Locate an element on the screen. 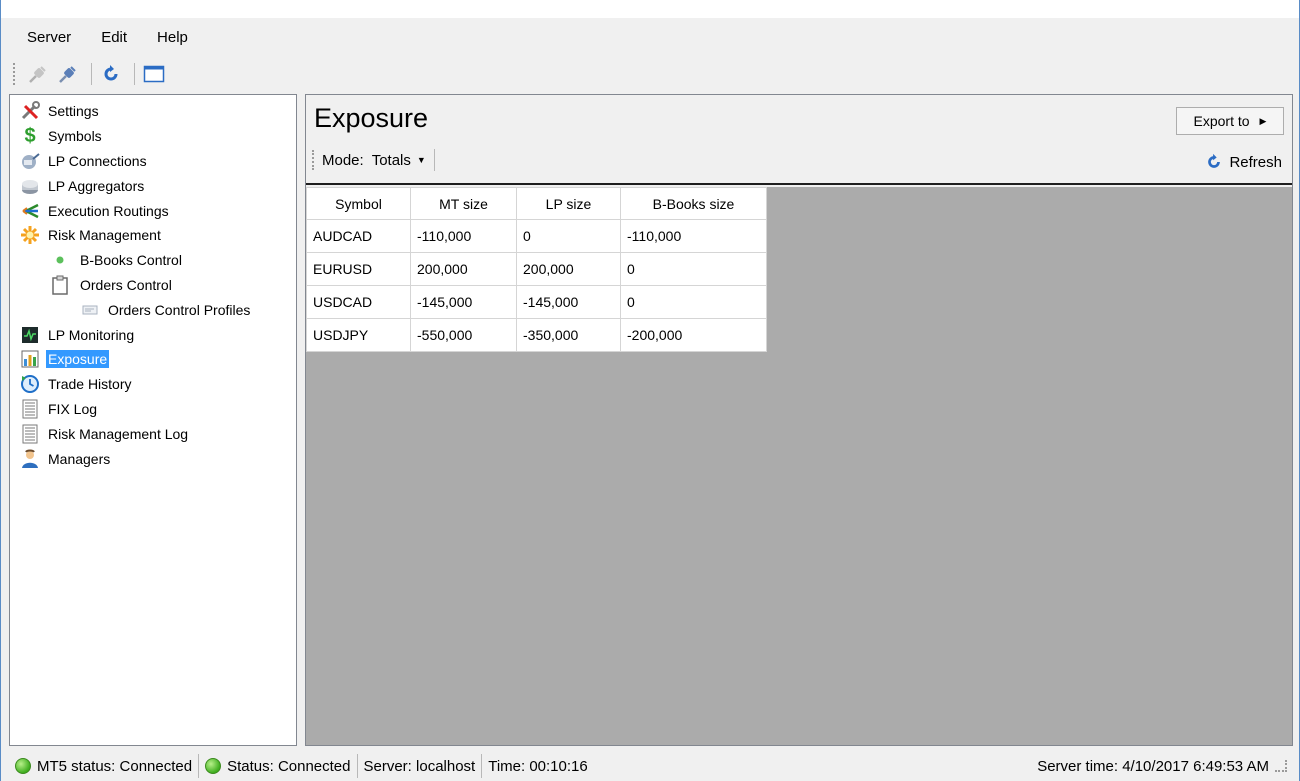 This screenshot has height=781, width=1300. cell-symbol: USDJPY is located at coordinates (358, 335).